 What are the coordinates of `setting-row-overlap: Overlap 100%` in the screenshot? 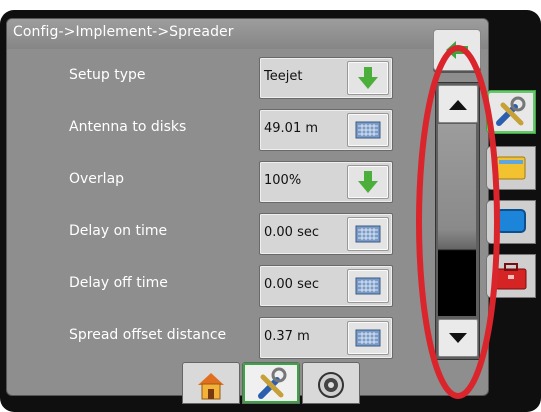 It's located at (216, 180).